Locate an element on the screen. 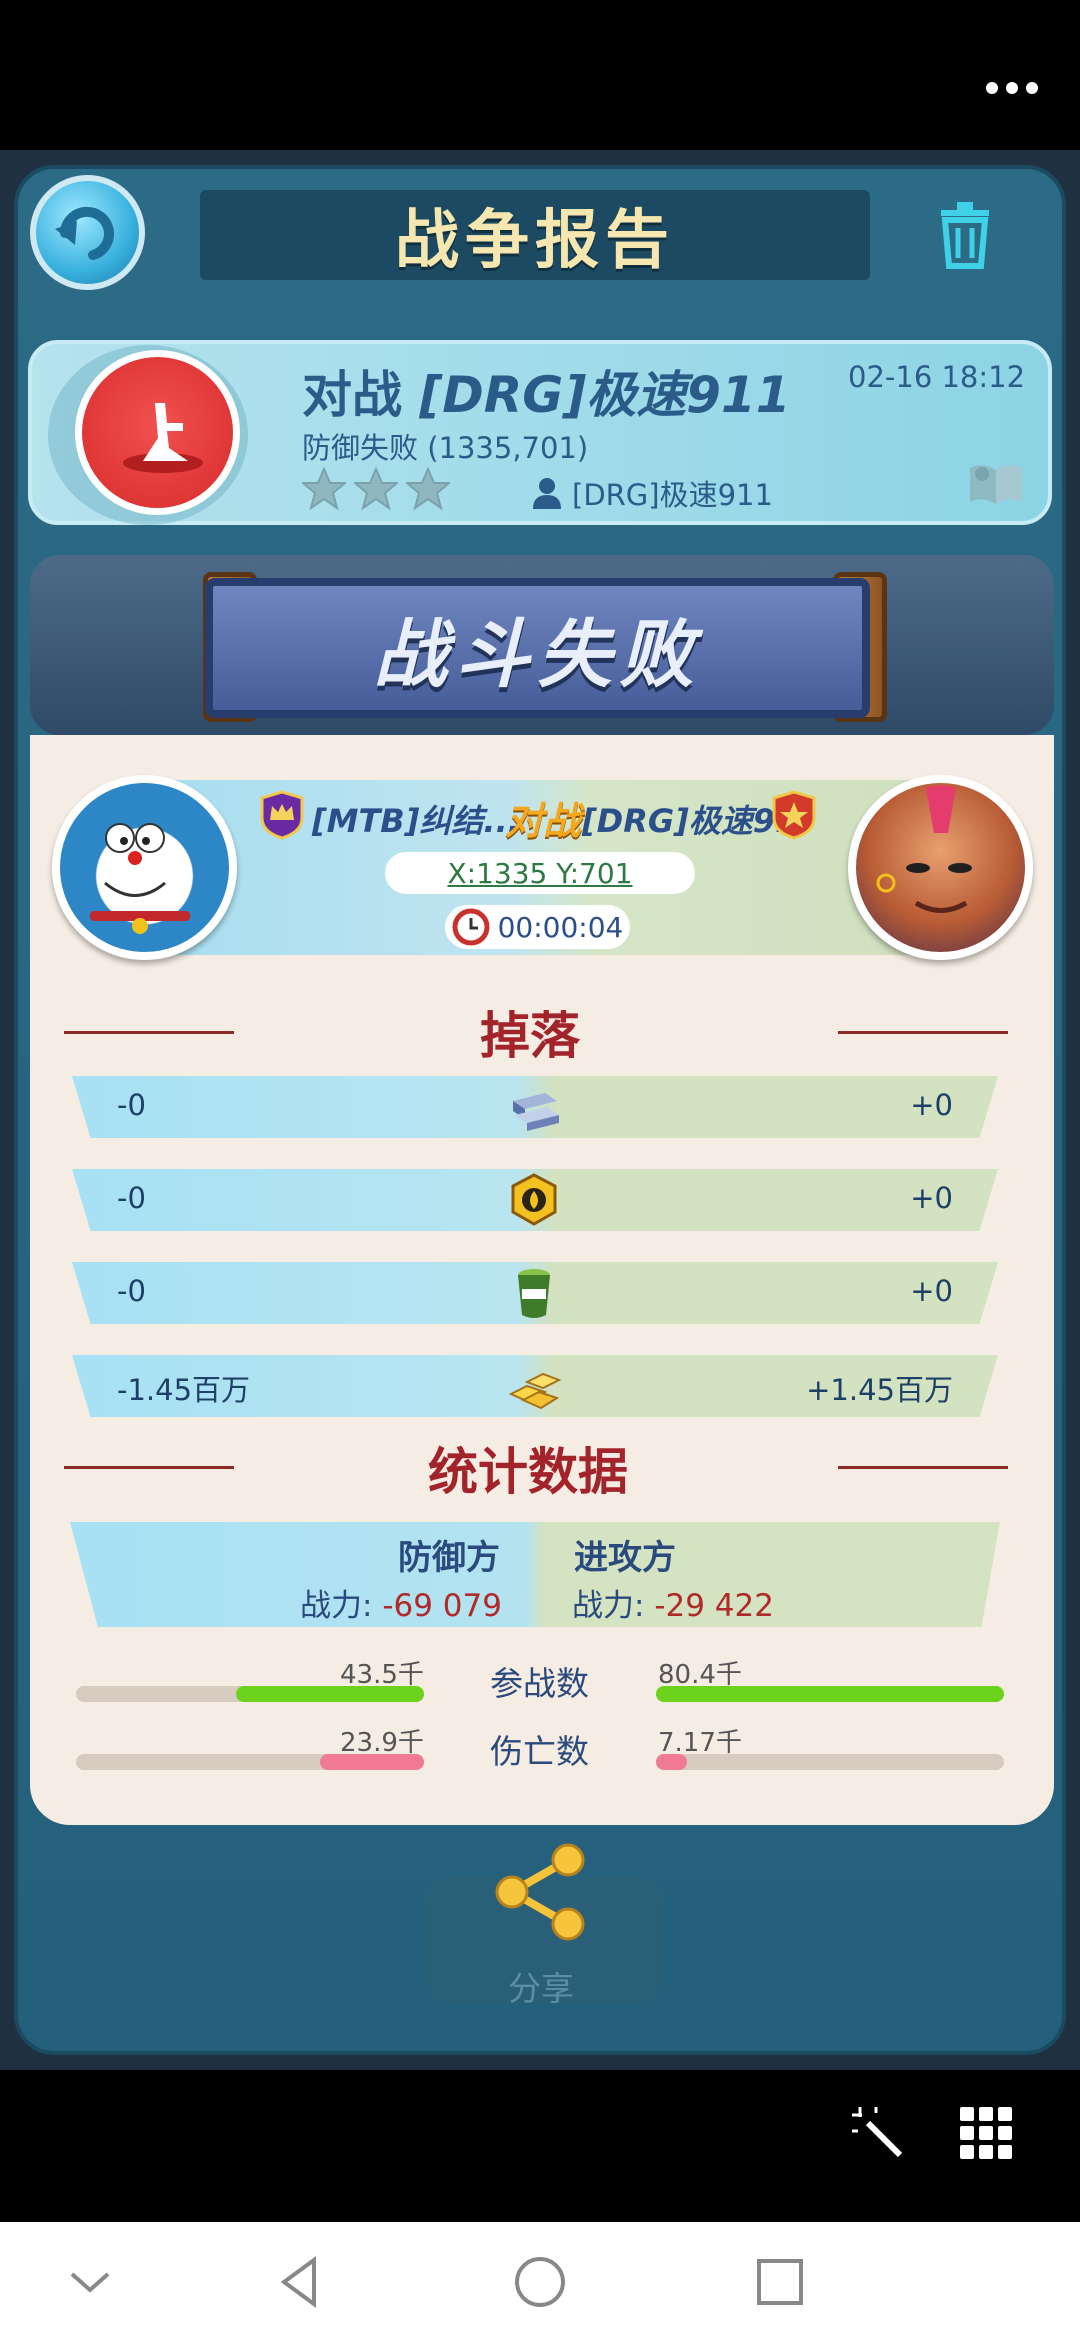 The height and width of the screenshot is (2340, 1080). drop-left-value: -1.45百万 is located at coordinates (184, 1390).